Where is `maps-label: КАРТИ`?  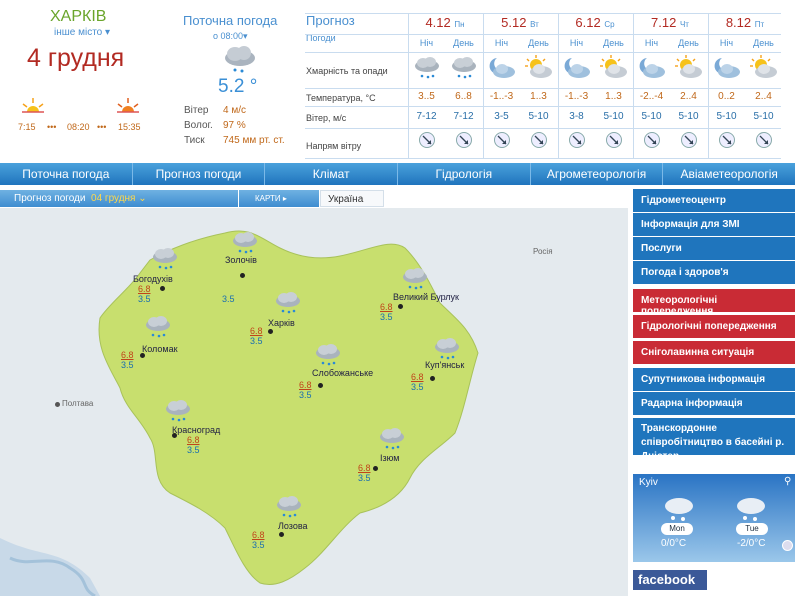
maps-label: КАРТИ is located at coordinates (268, 198).